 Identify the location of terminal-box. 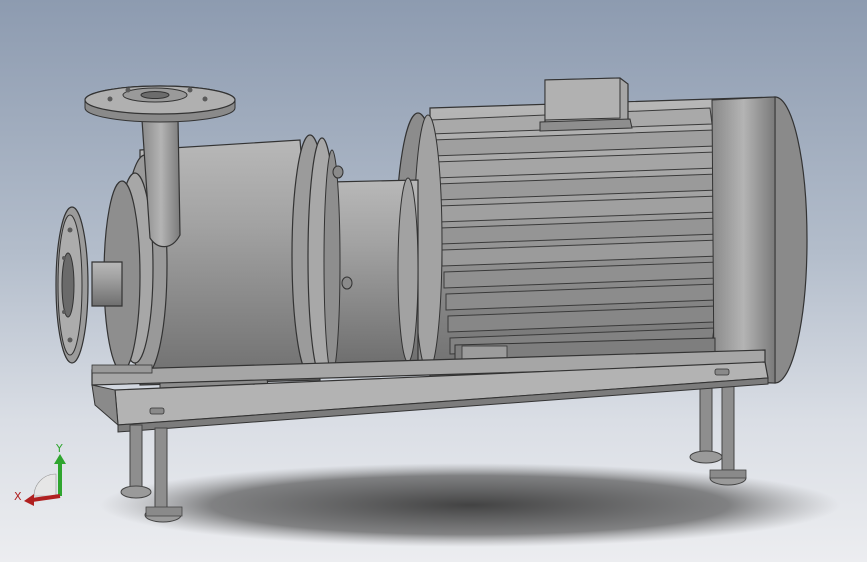
(586, 104).